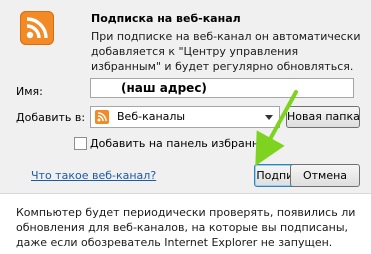 Image resolution: width=371 pixels, height=254 pixels. Describe the element at coordinates (80, 143) in the screenshot. I see `favorites-bar-checkbox` at that location.